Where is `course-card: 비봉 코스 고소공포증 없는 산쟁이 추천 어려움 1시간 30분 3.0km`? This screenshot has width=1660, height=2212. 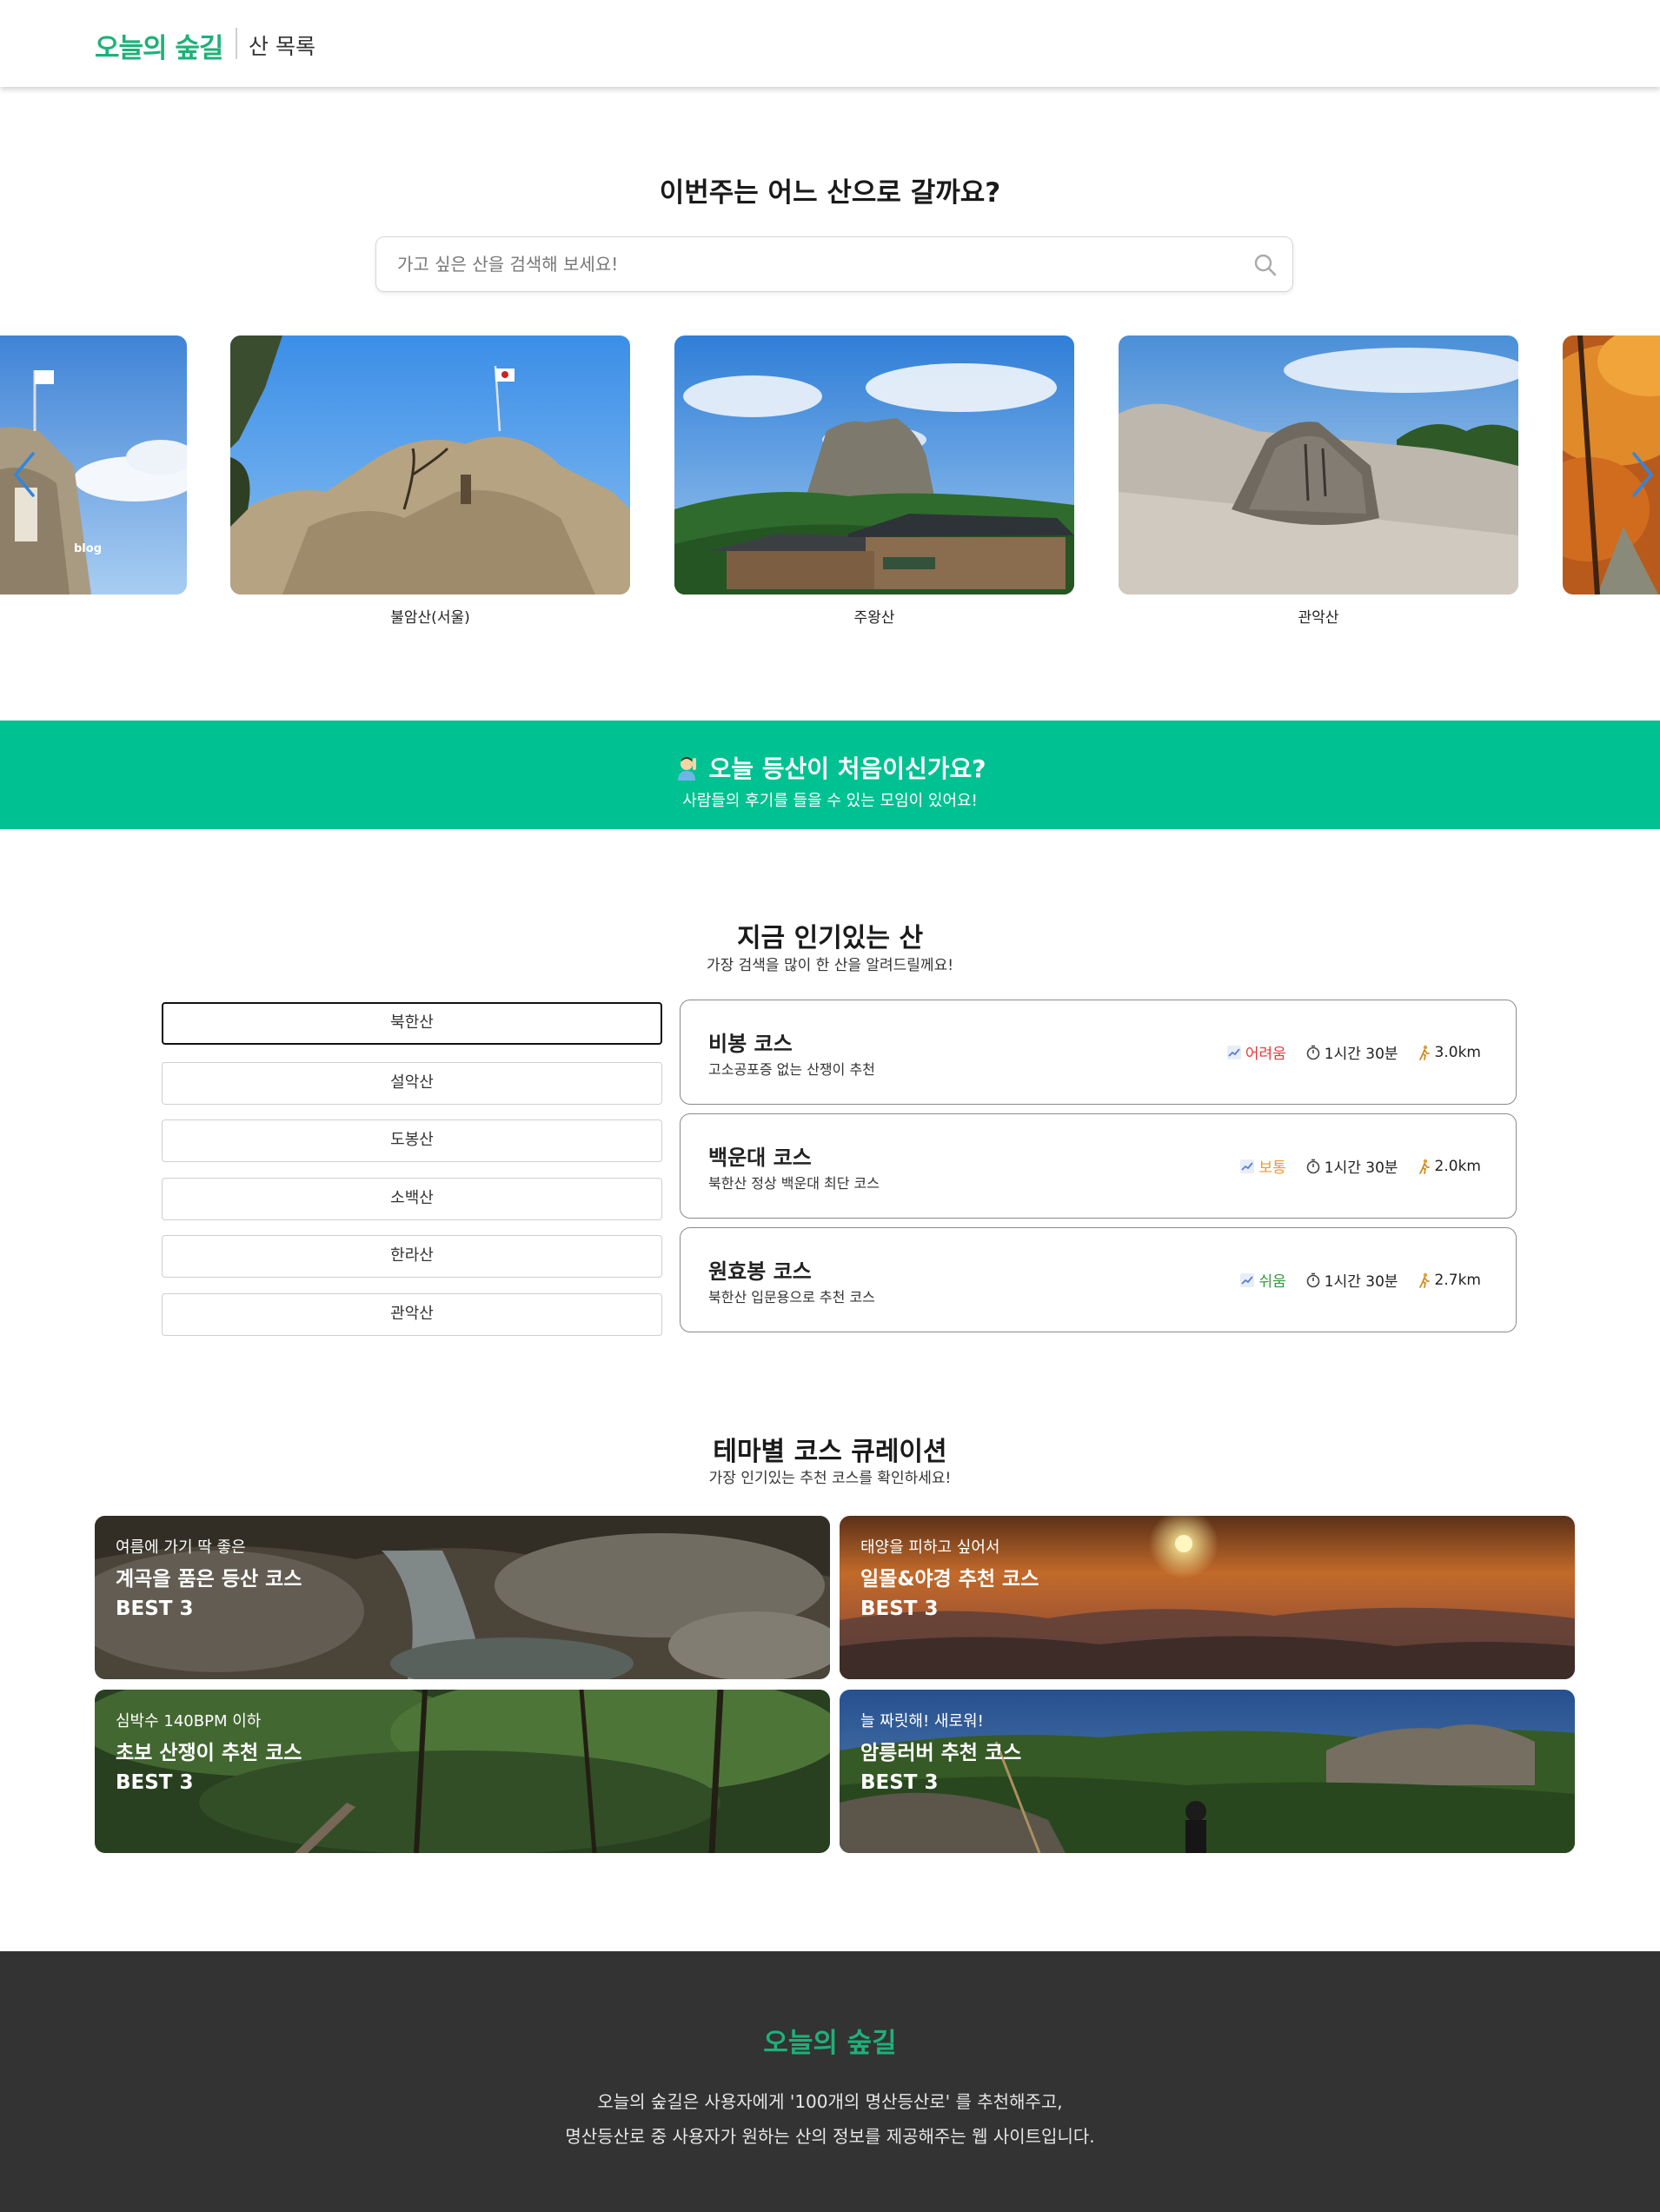
course-card: 비봉 코스 고소공포증 없는 산쟁이 추천 어려움 1시간 30분 3.0km is located at coordinates (1098, 1052).